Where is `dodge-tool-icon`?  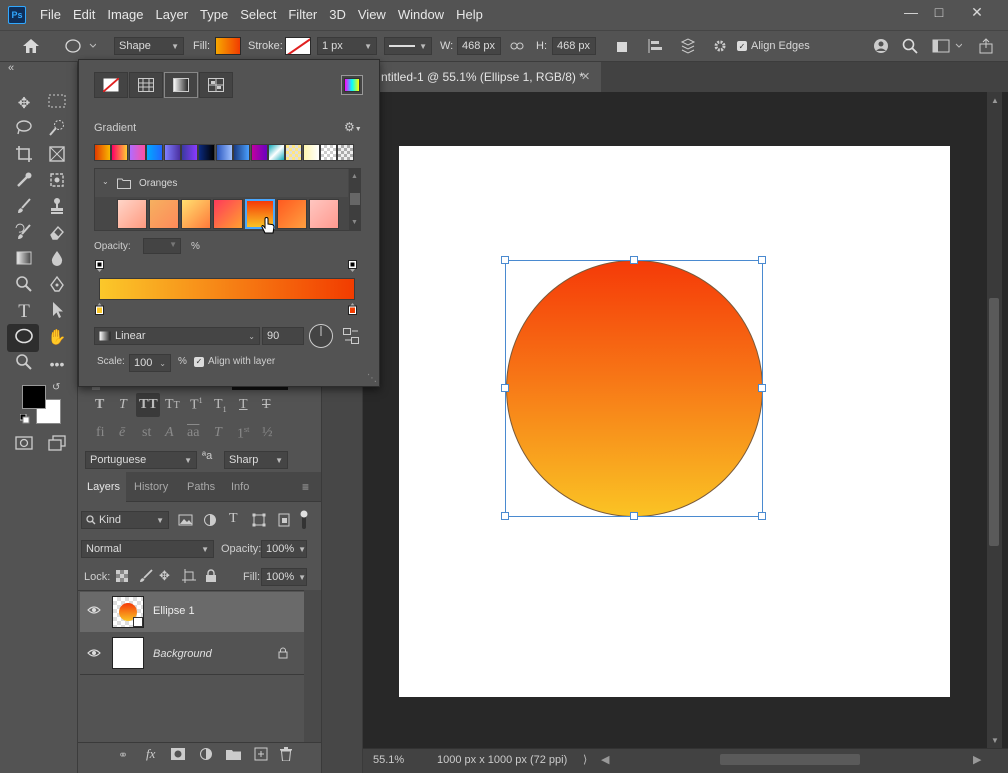 dodge-tool-icon is located at coordinates (24, 286).